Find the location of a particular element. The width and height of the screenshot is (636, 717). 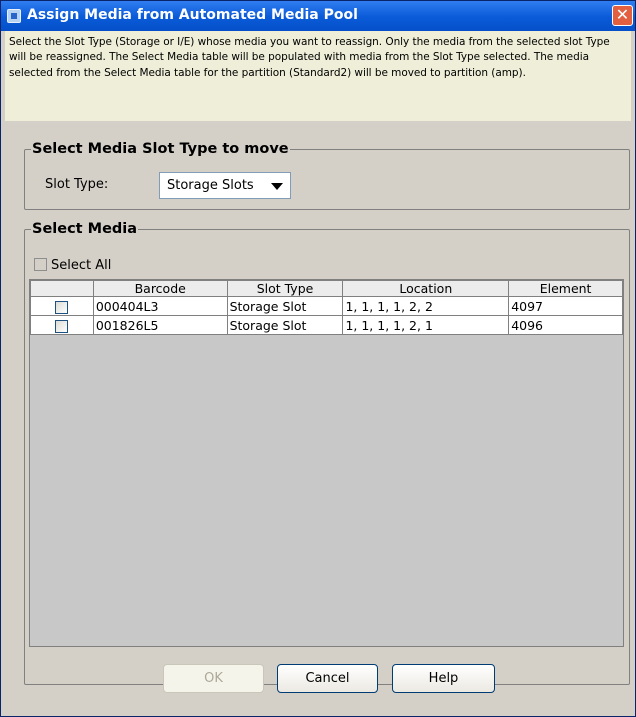

column-header-barcode: Barcode is located at coordinates (160, 288).